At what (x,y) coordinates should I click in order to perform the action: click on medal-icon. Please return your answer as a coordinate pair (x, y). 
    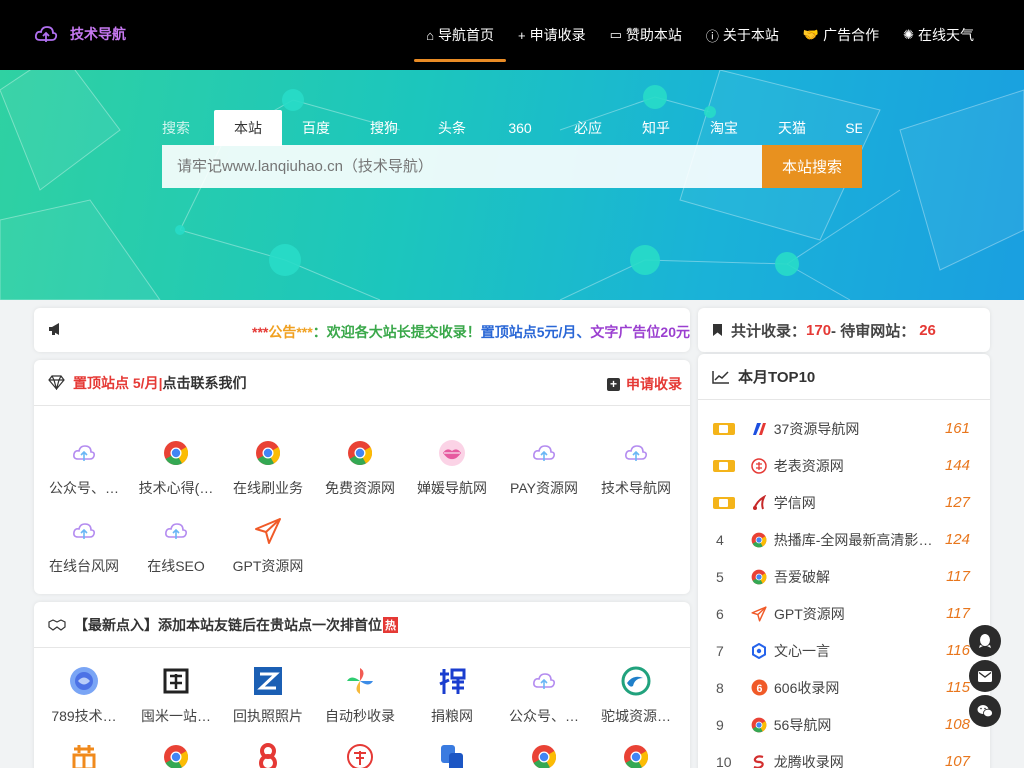
    Looking at the image, I should click on (724, 428).